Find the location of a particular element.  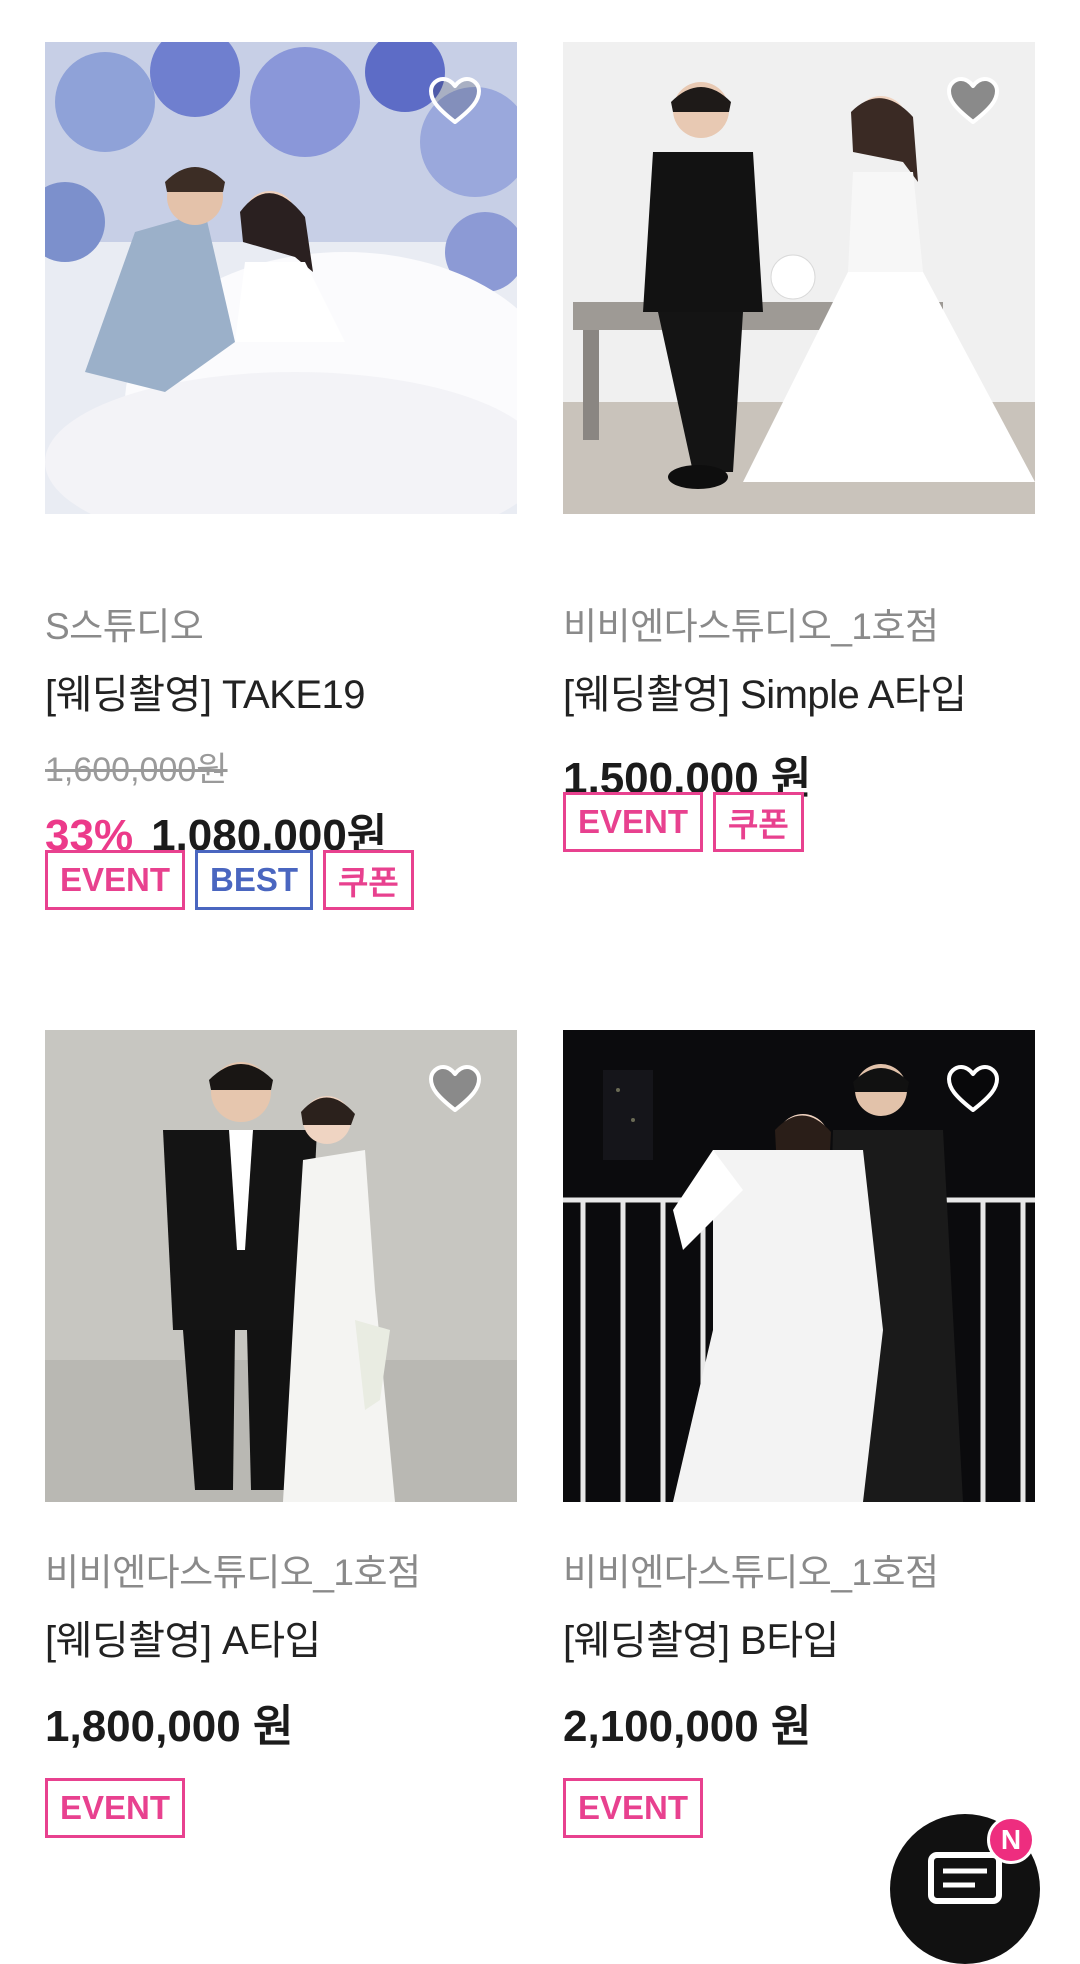

best-badge: BEST is located at coordinates (254, 880).